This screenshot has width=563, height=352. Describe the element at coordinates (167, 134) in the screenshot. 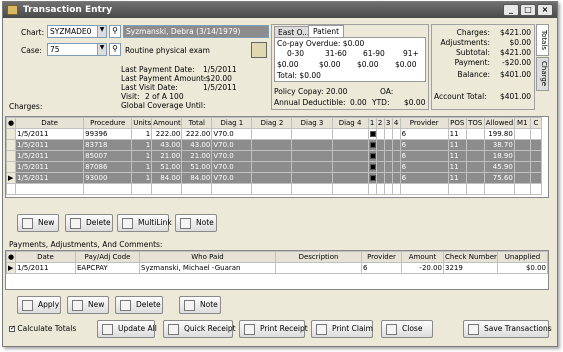

I see `cell-amount: 222.00` at that location.